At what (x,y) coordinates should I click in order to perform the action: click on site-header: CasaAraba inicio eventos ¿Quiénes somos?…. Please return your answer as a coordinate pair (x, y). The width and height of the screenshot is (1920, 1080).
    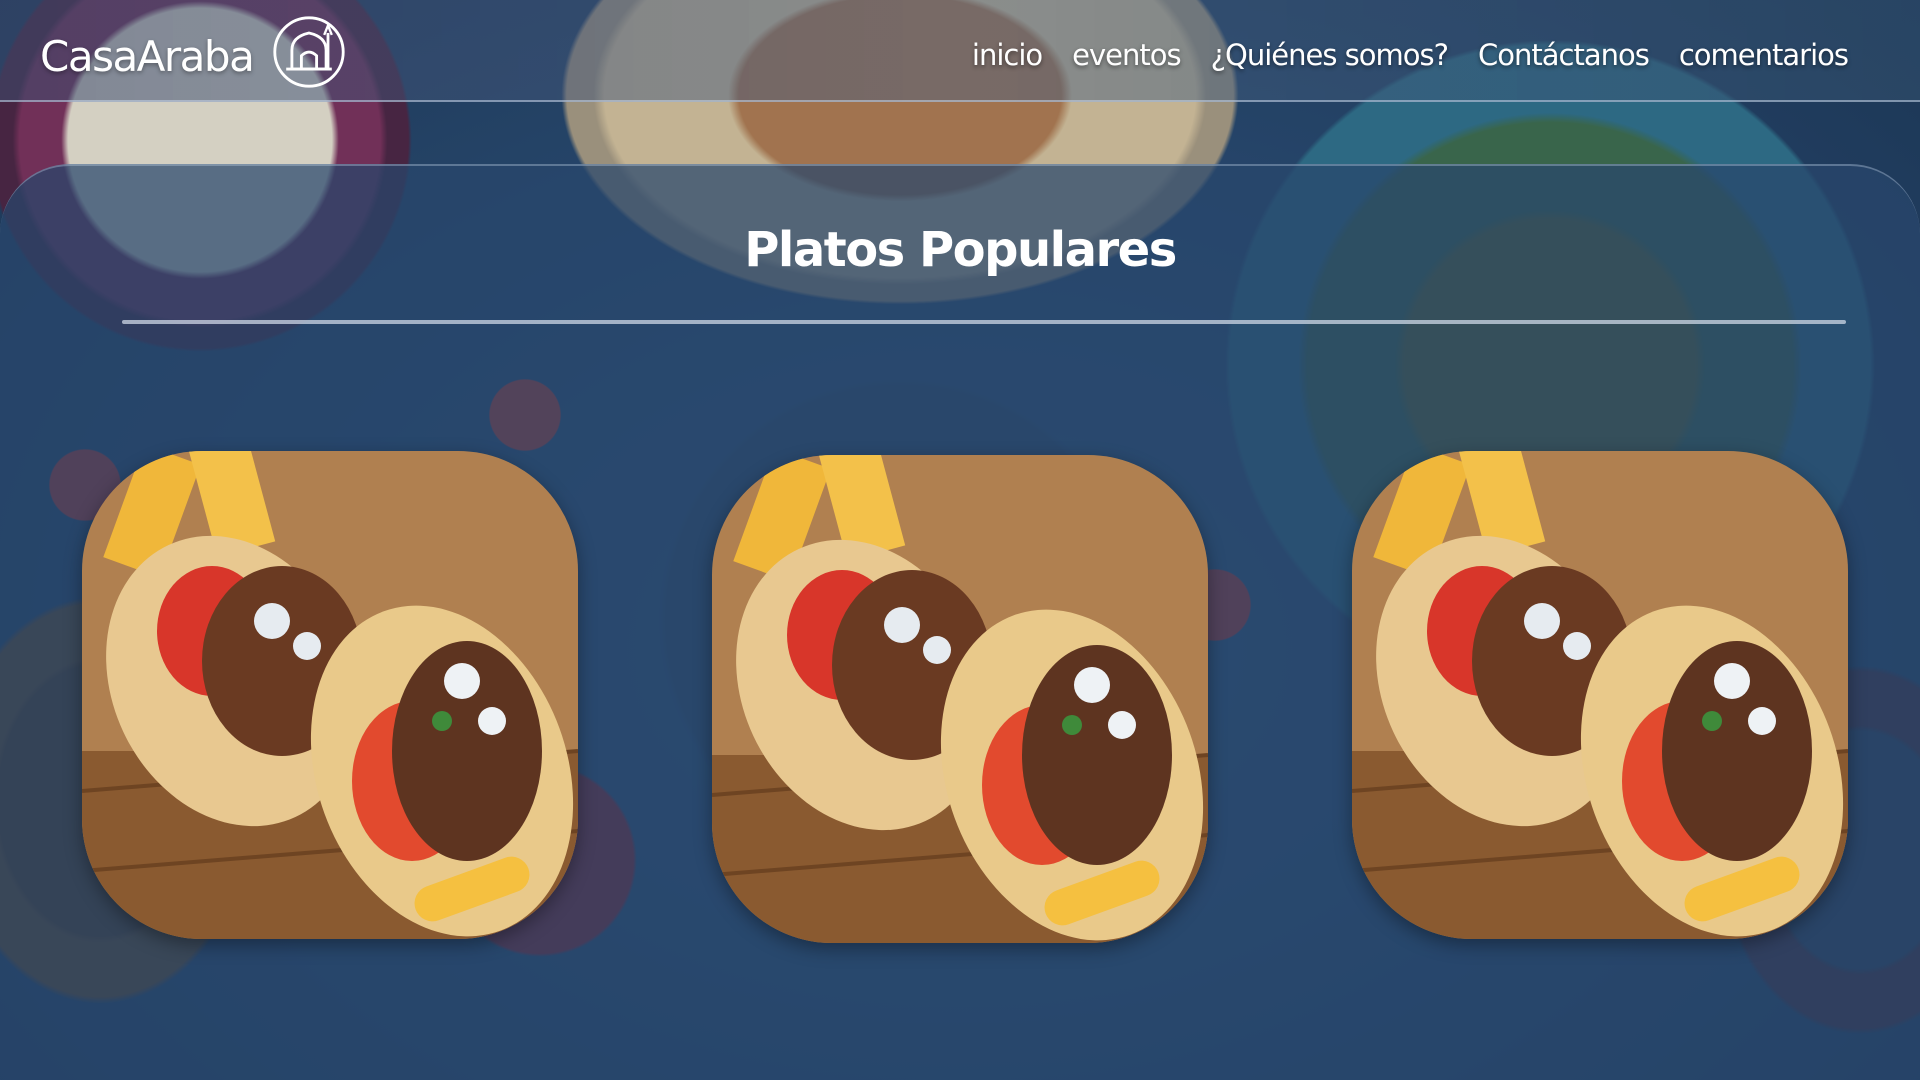
    Looking at the image, I should click on (960, 51).